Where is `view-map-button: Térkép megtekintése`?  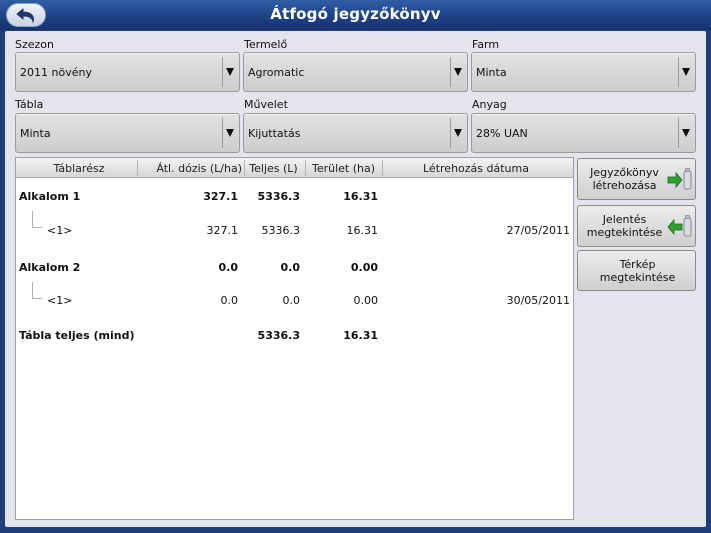
view-map-button: Térkép megtekintése is located at coordinates (636, 270).